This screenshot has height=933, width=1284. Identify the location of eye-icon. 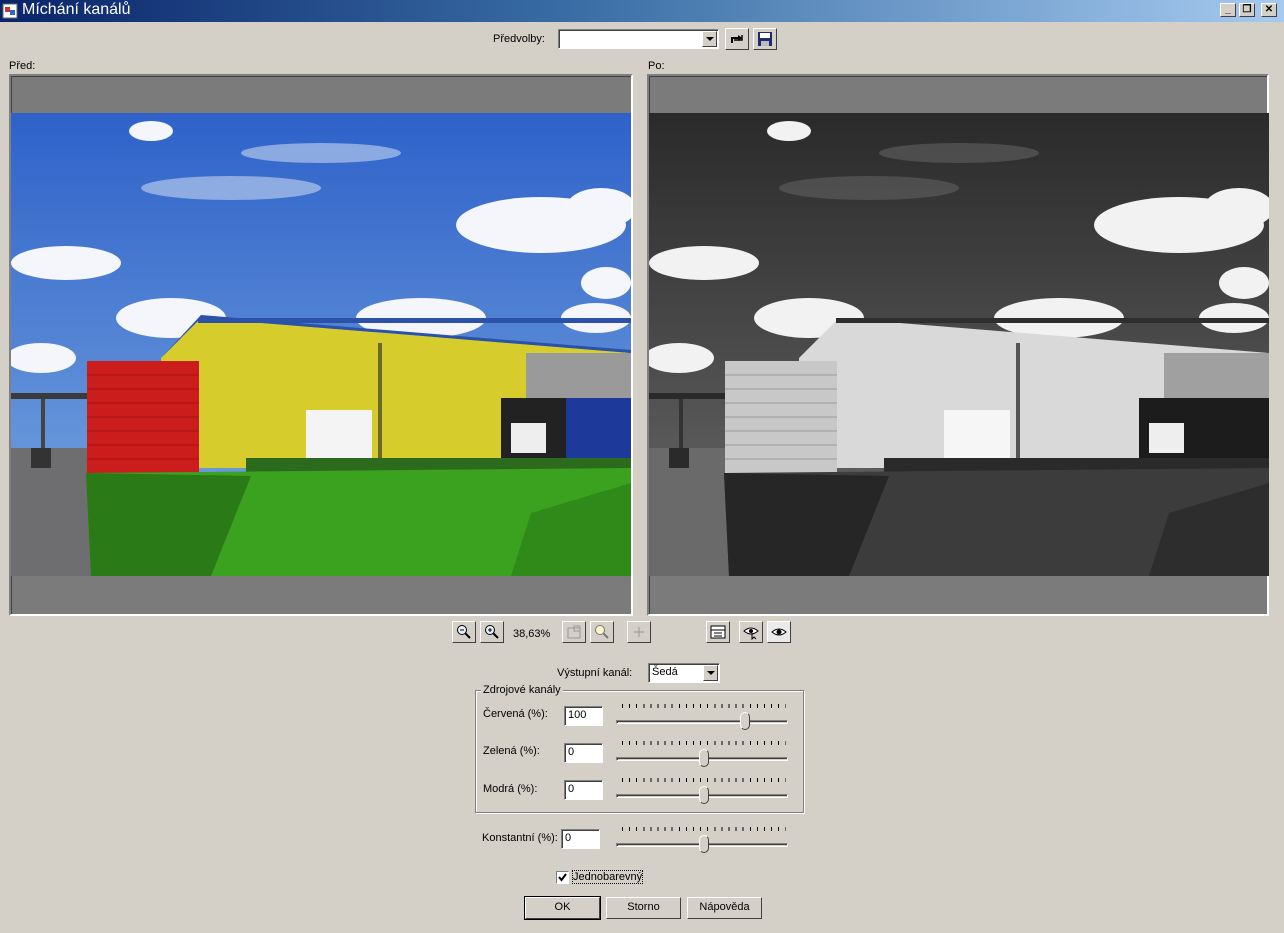
(779, 632).